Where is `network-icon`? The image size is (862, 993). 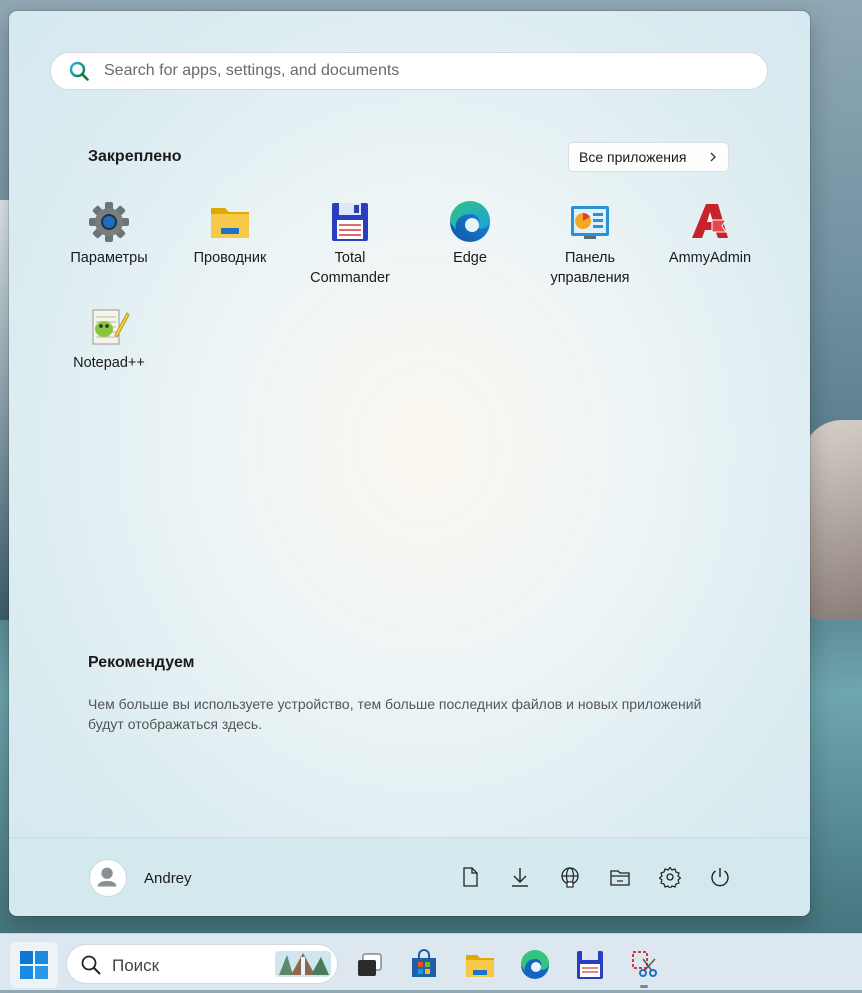
network-icon is located at coordinates (570, 877).